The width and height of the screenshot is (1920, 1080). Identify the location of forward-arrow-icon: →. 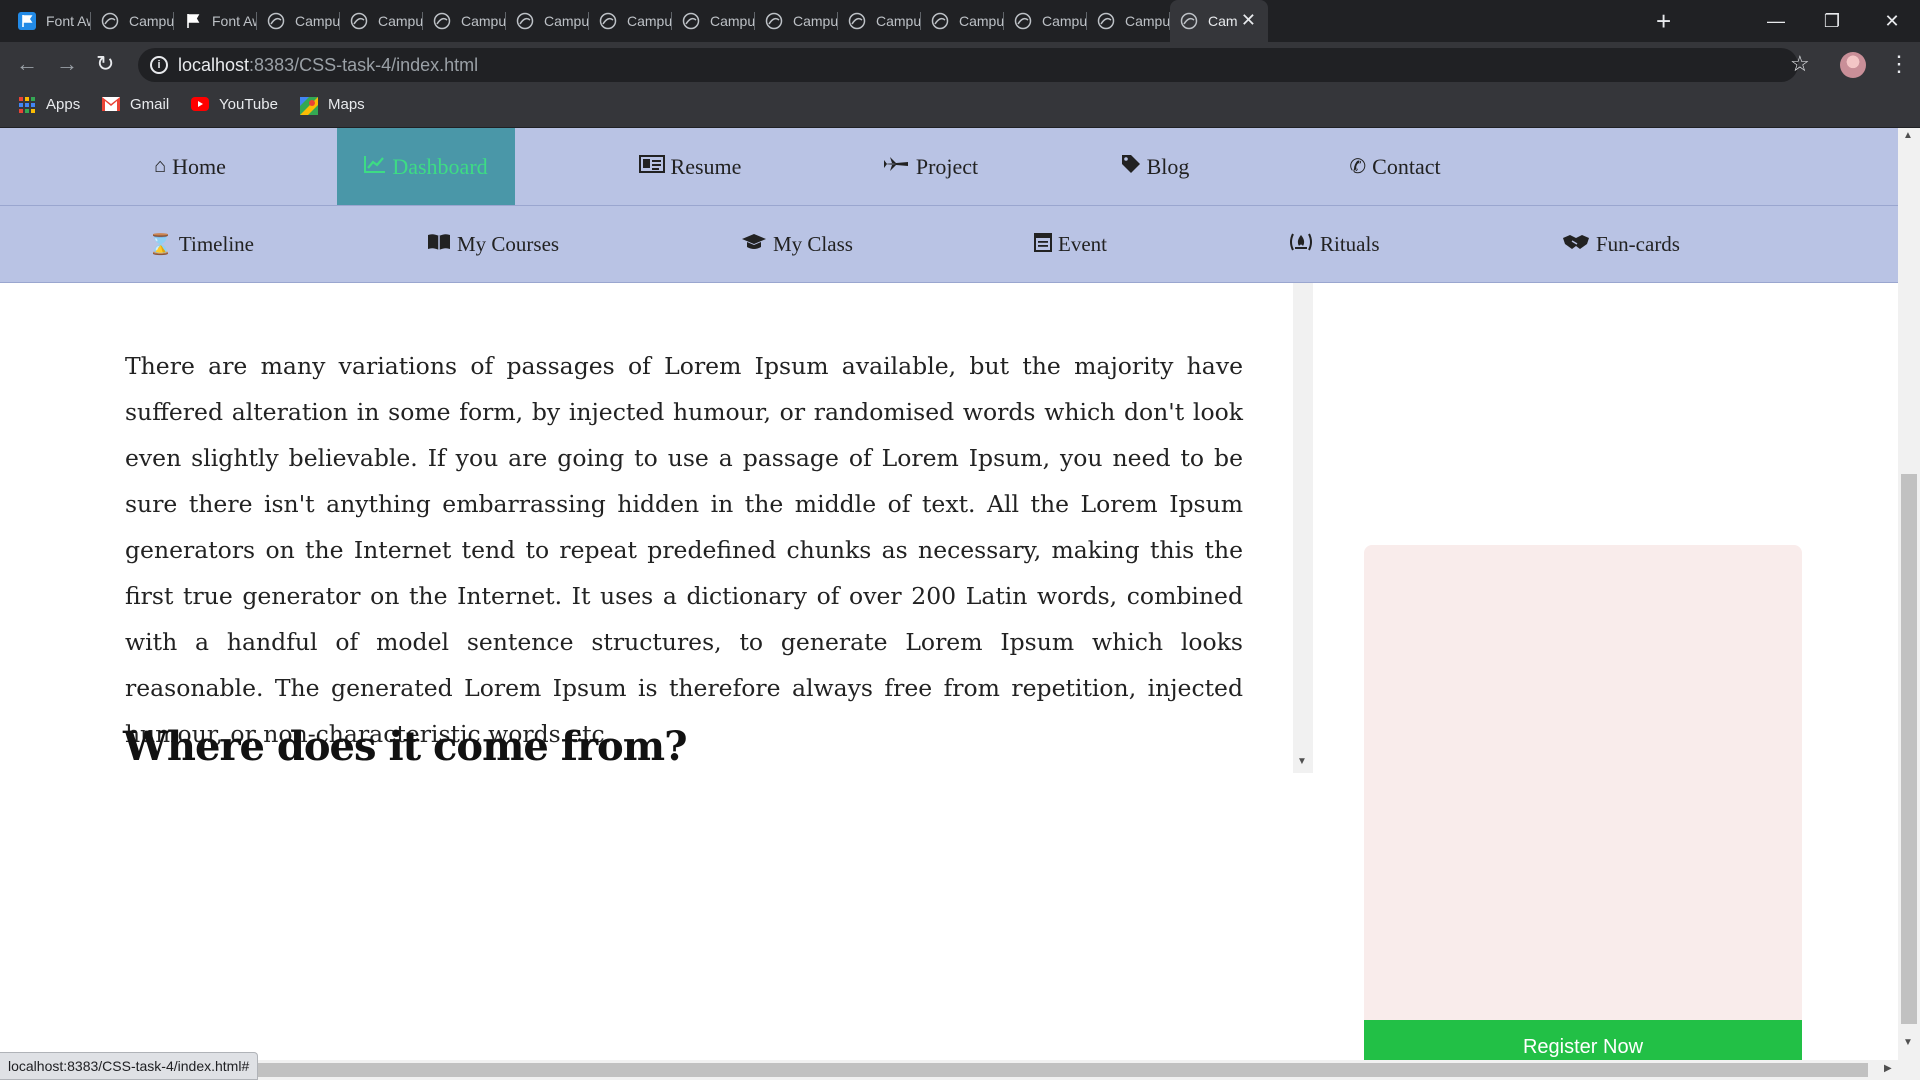
(67, 64).